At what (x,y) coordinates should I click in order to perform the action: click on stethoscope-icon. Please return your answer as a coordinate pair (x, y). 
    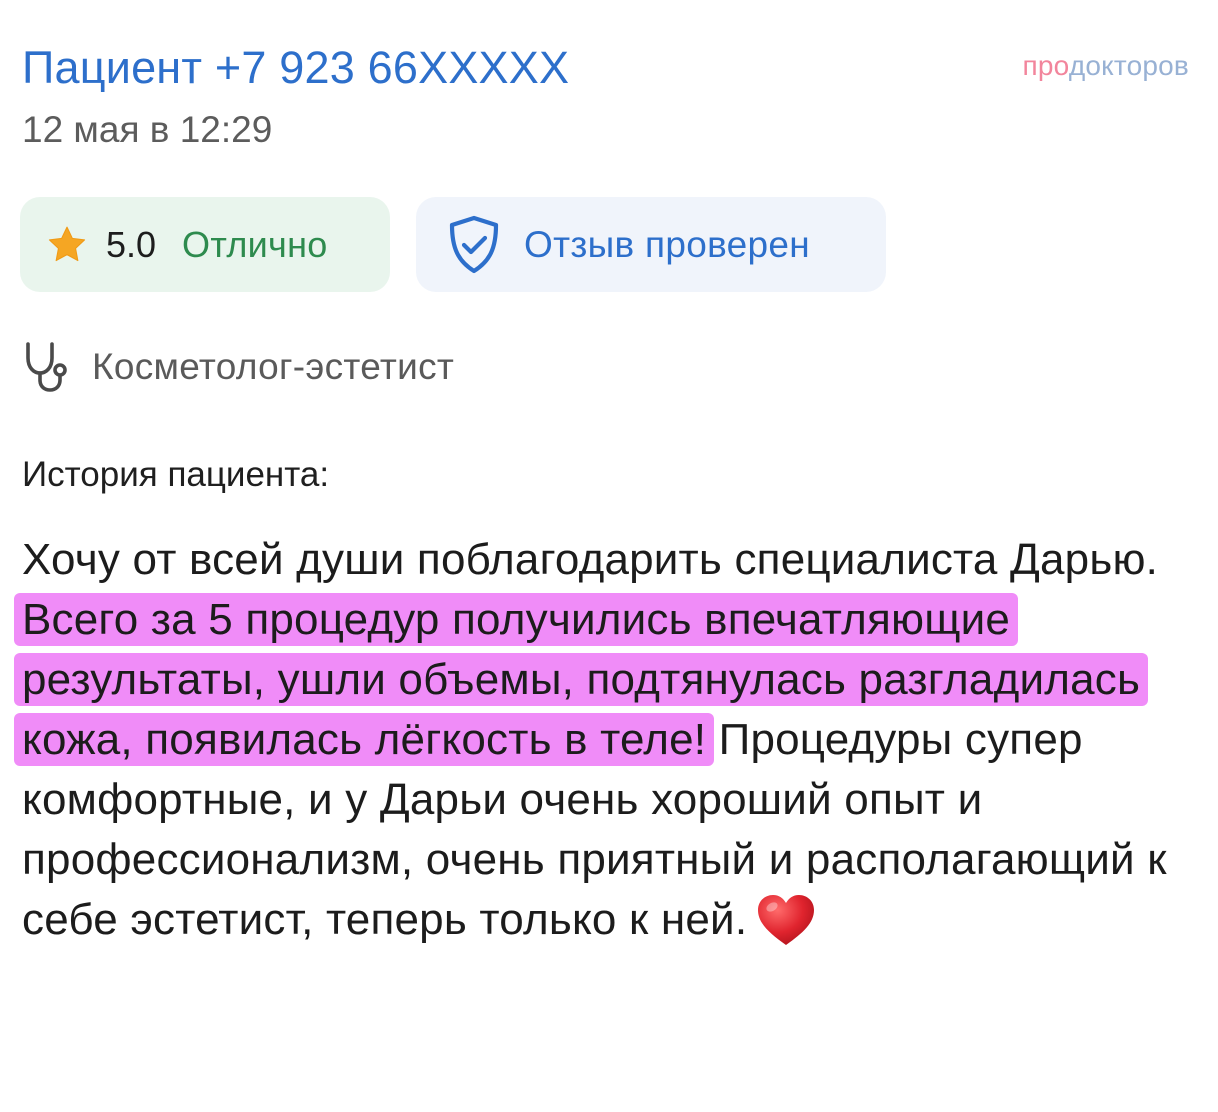
    Looking at the image, I should click on (46, 367).